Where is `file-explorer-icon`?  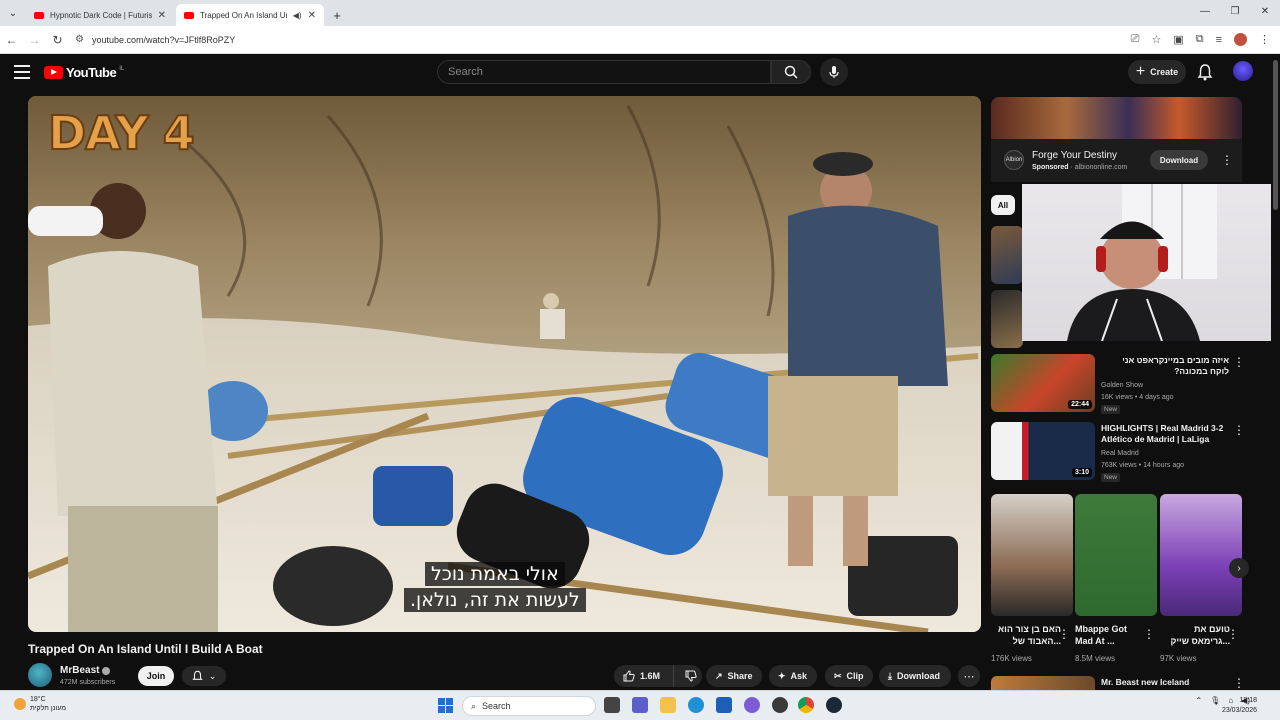
file-explorer-icon is located at coordinates (668, 705).